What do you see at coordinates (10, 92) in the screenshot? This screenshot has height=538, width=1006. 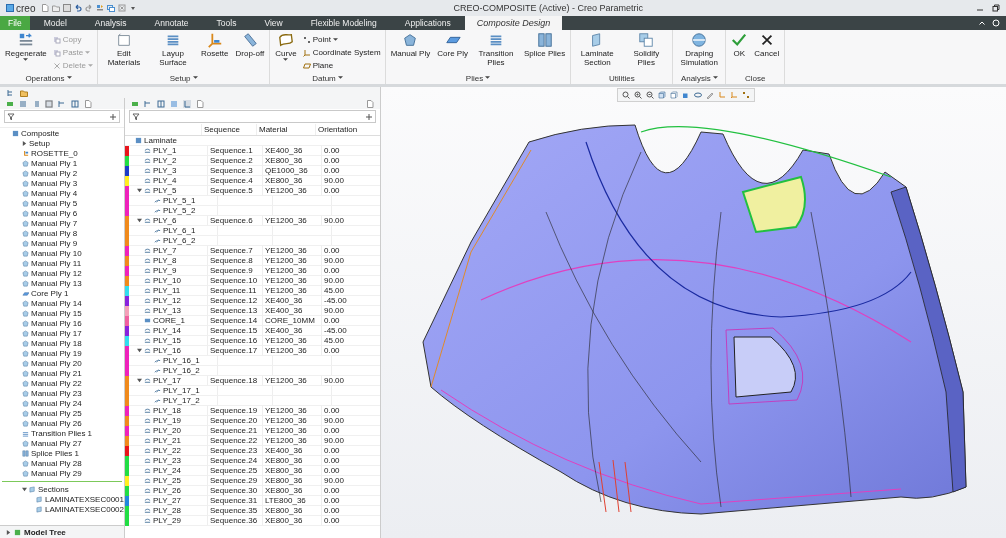 I see `tree-icon` at bounding box center [10, 92].